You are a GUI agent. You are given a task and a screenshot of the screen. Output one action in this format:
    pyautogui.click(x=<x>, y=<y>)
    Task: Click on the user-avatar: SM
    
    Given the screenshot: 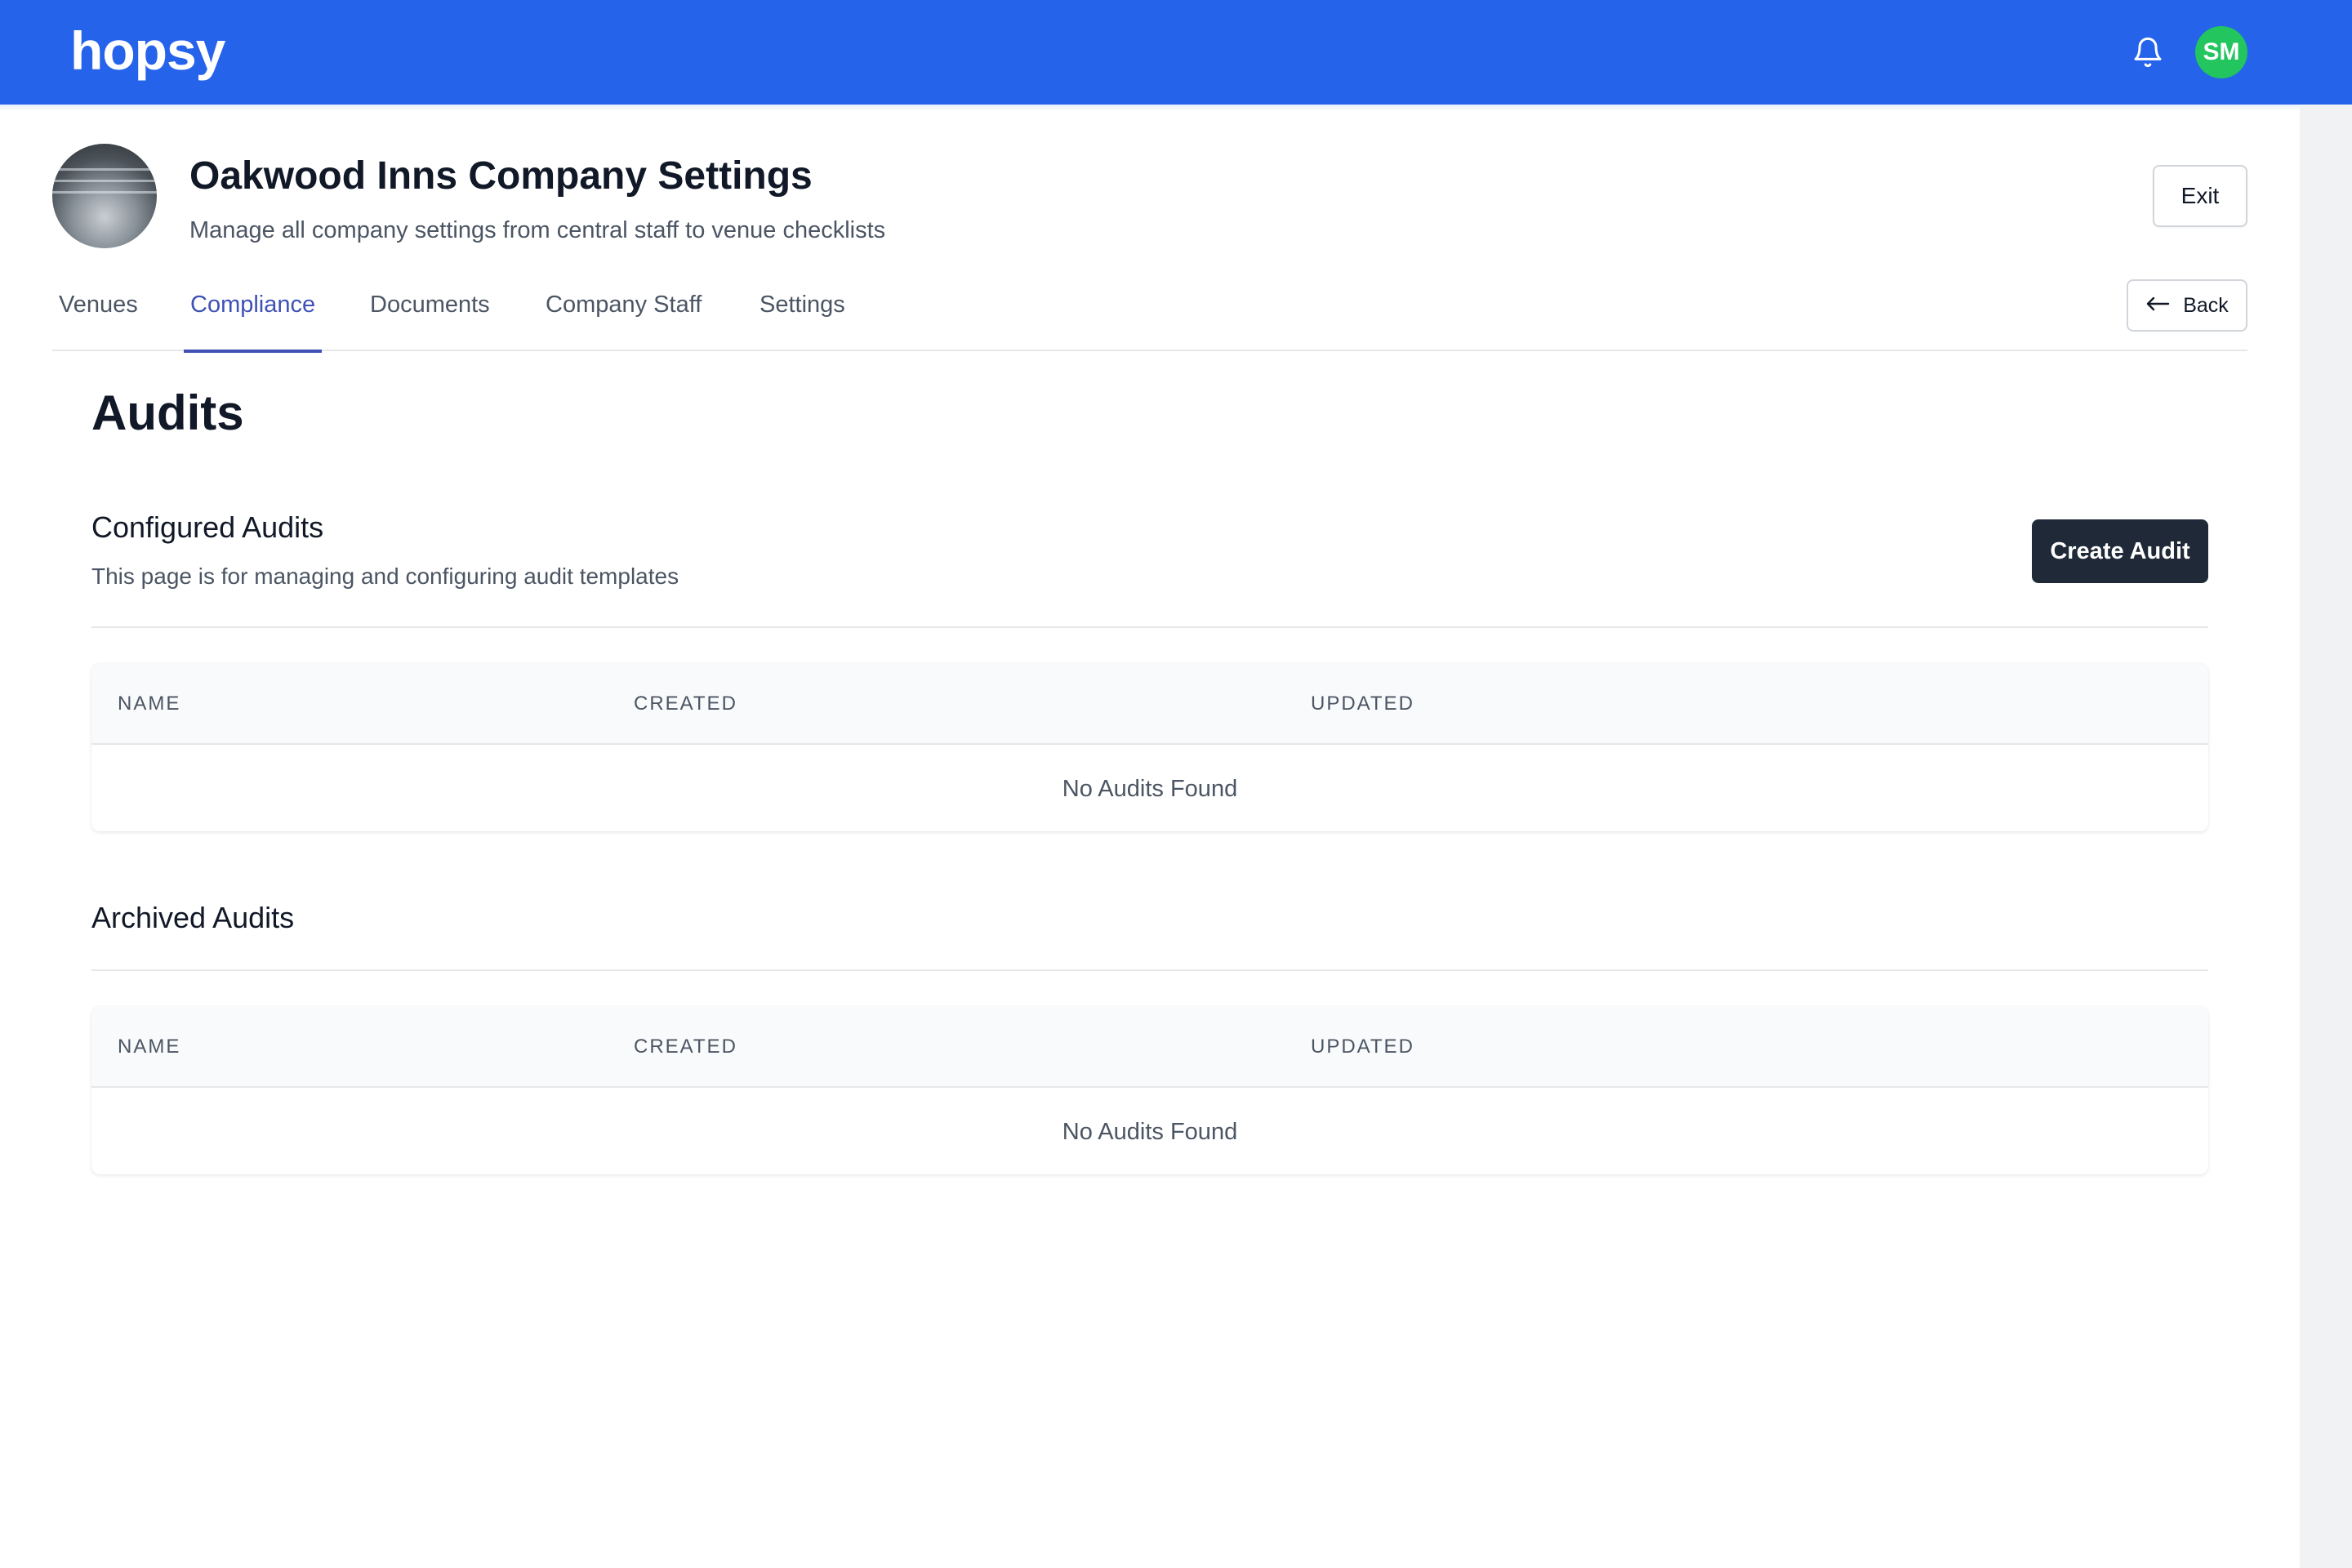 What is the action you would take?
    pyautogui.click(x=2221, y=52)
    